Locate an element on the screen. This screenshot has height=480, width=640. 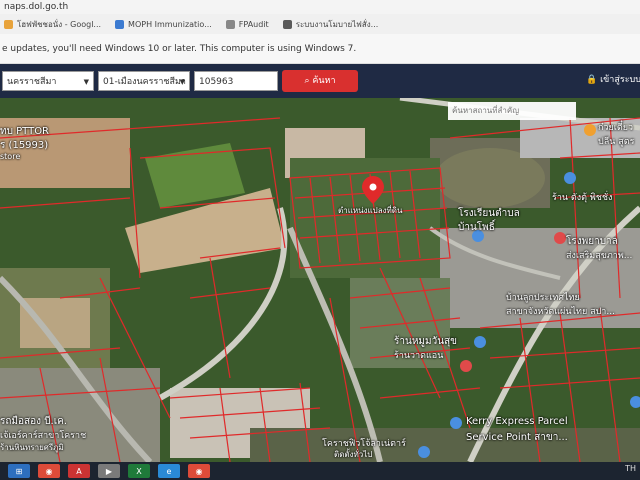
poi-label-store: store is located at coordinates (10, 156).